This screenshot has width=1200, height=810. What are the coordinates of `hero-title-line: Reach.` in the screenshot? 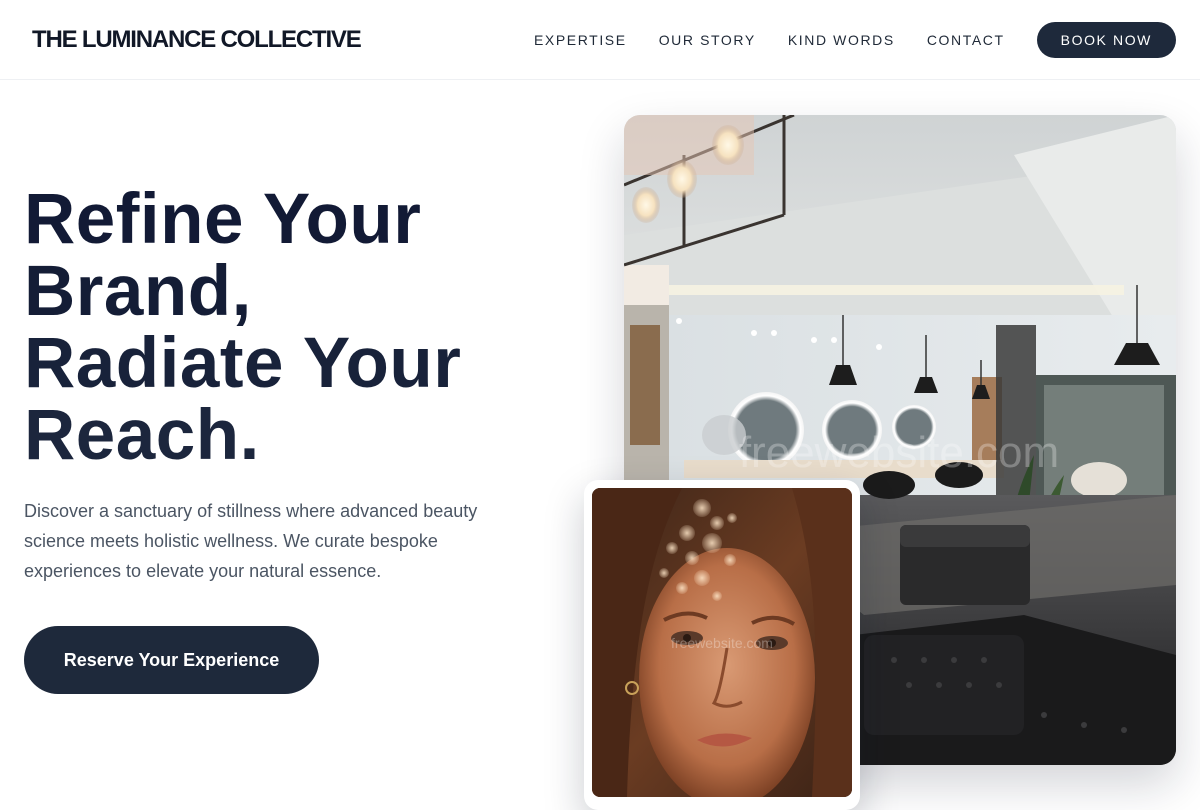 It's located at (142, 435).